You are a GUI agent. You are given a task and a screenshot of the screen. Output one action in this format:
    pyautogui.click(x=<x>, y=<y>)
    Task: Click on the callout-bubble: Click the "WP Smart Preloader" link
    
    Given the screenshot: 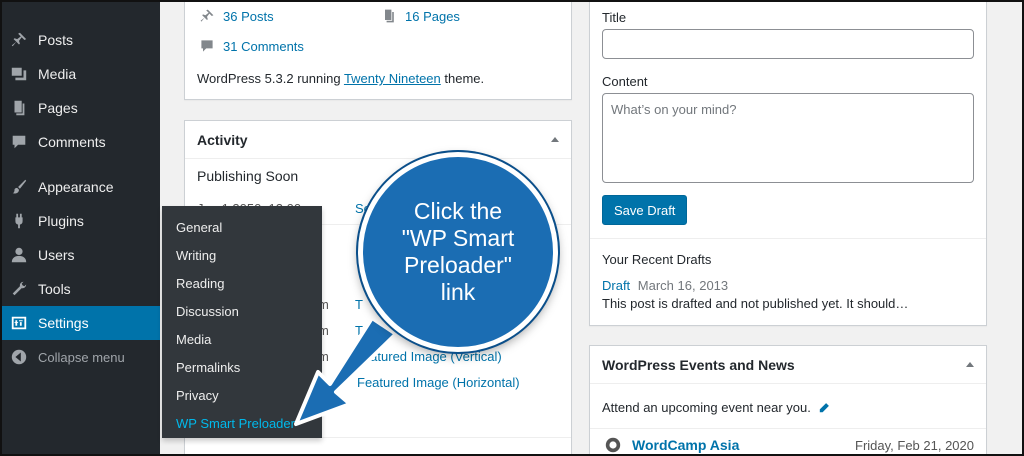 What is the action you would take?
    pyautogui.click(x=458, y=252)
    